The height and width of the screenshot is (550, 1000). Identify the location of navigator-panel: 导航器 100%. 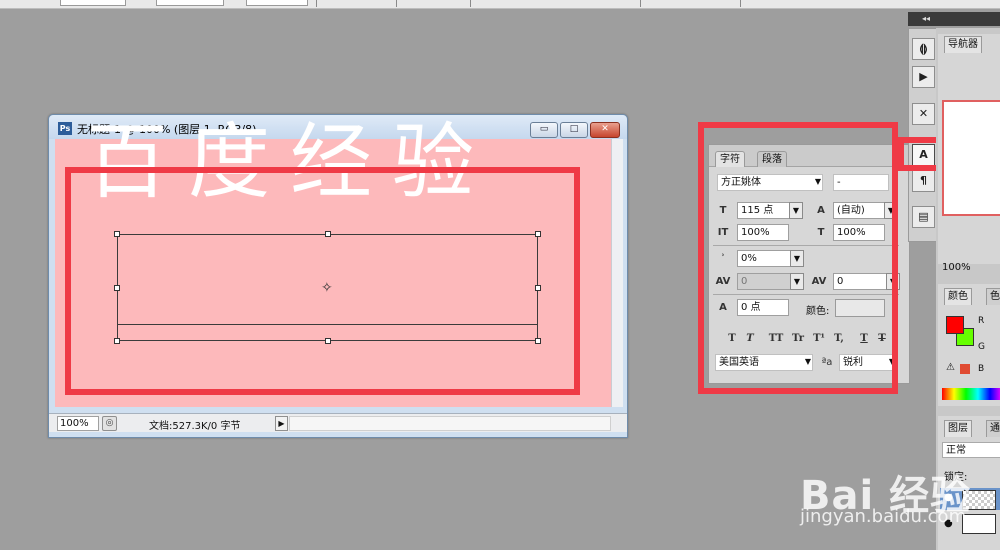
(969, 153).